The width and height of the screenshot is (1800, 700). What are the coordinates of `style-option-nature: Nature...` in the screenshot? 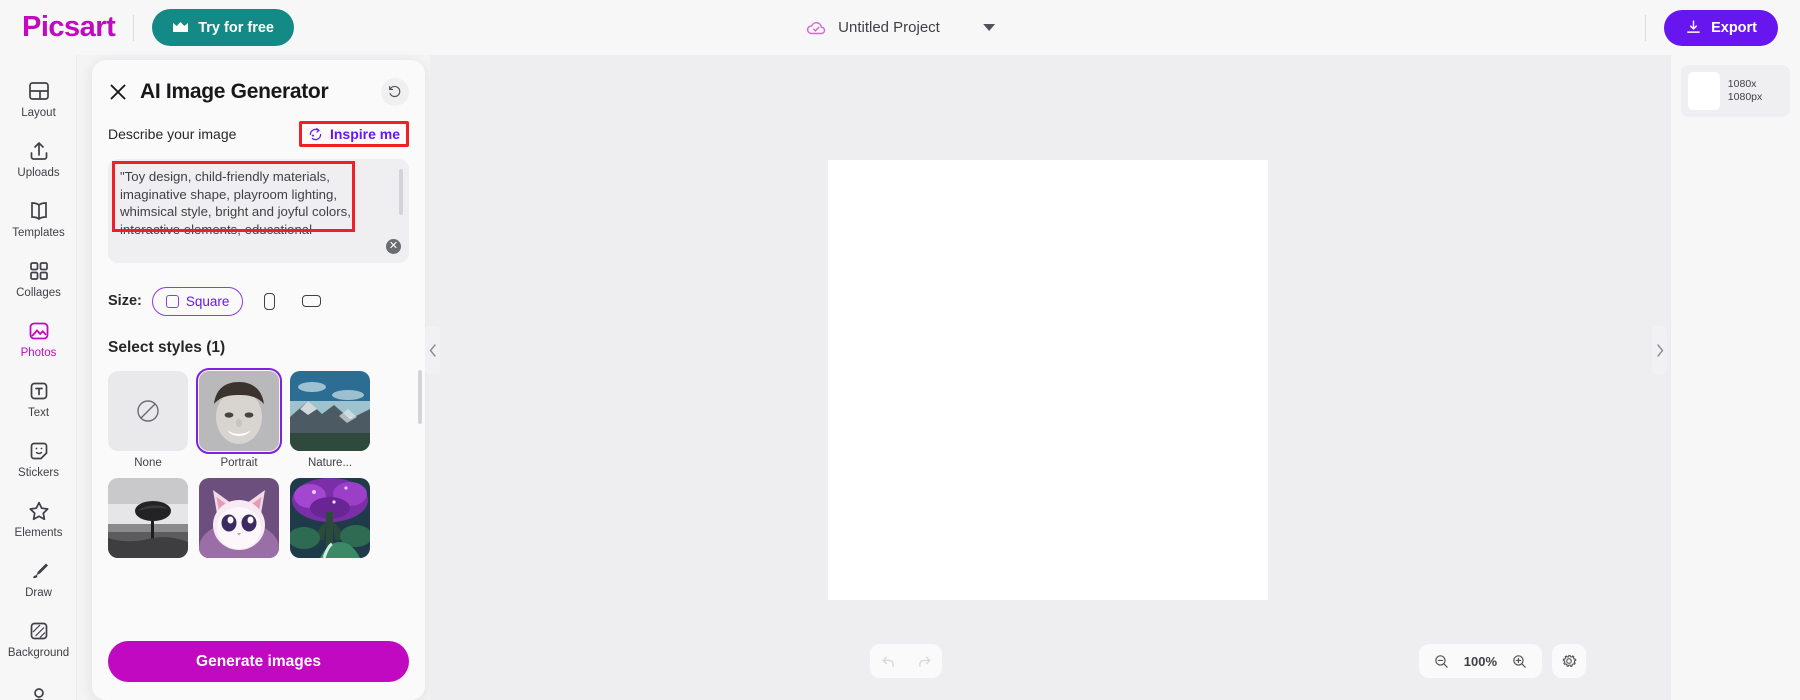 It's located at (330, 420).